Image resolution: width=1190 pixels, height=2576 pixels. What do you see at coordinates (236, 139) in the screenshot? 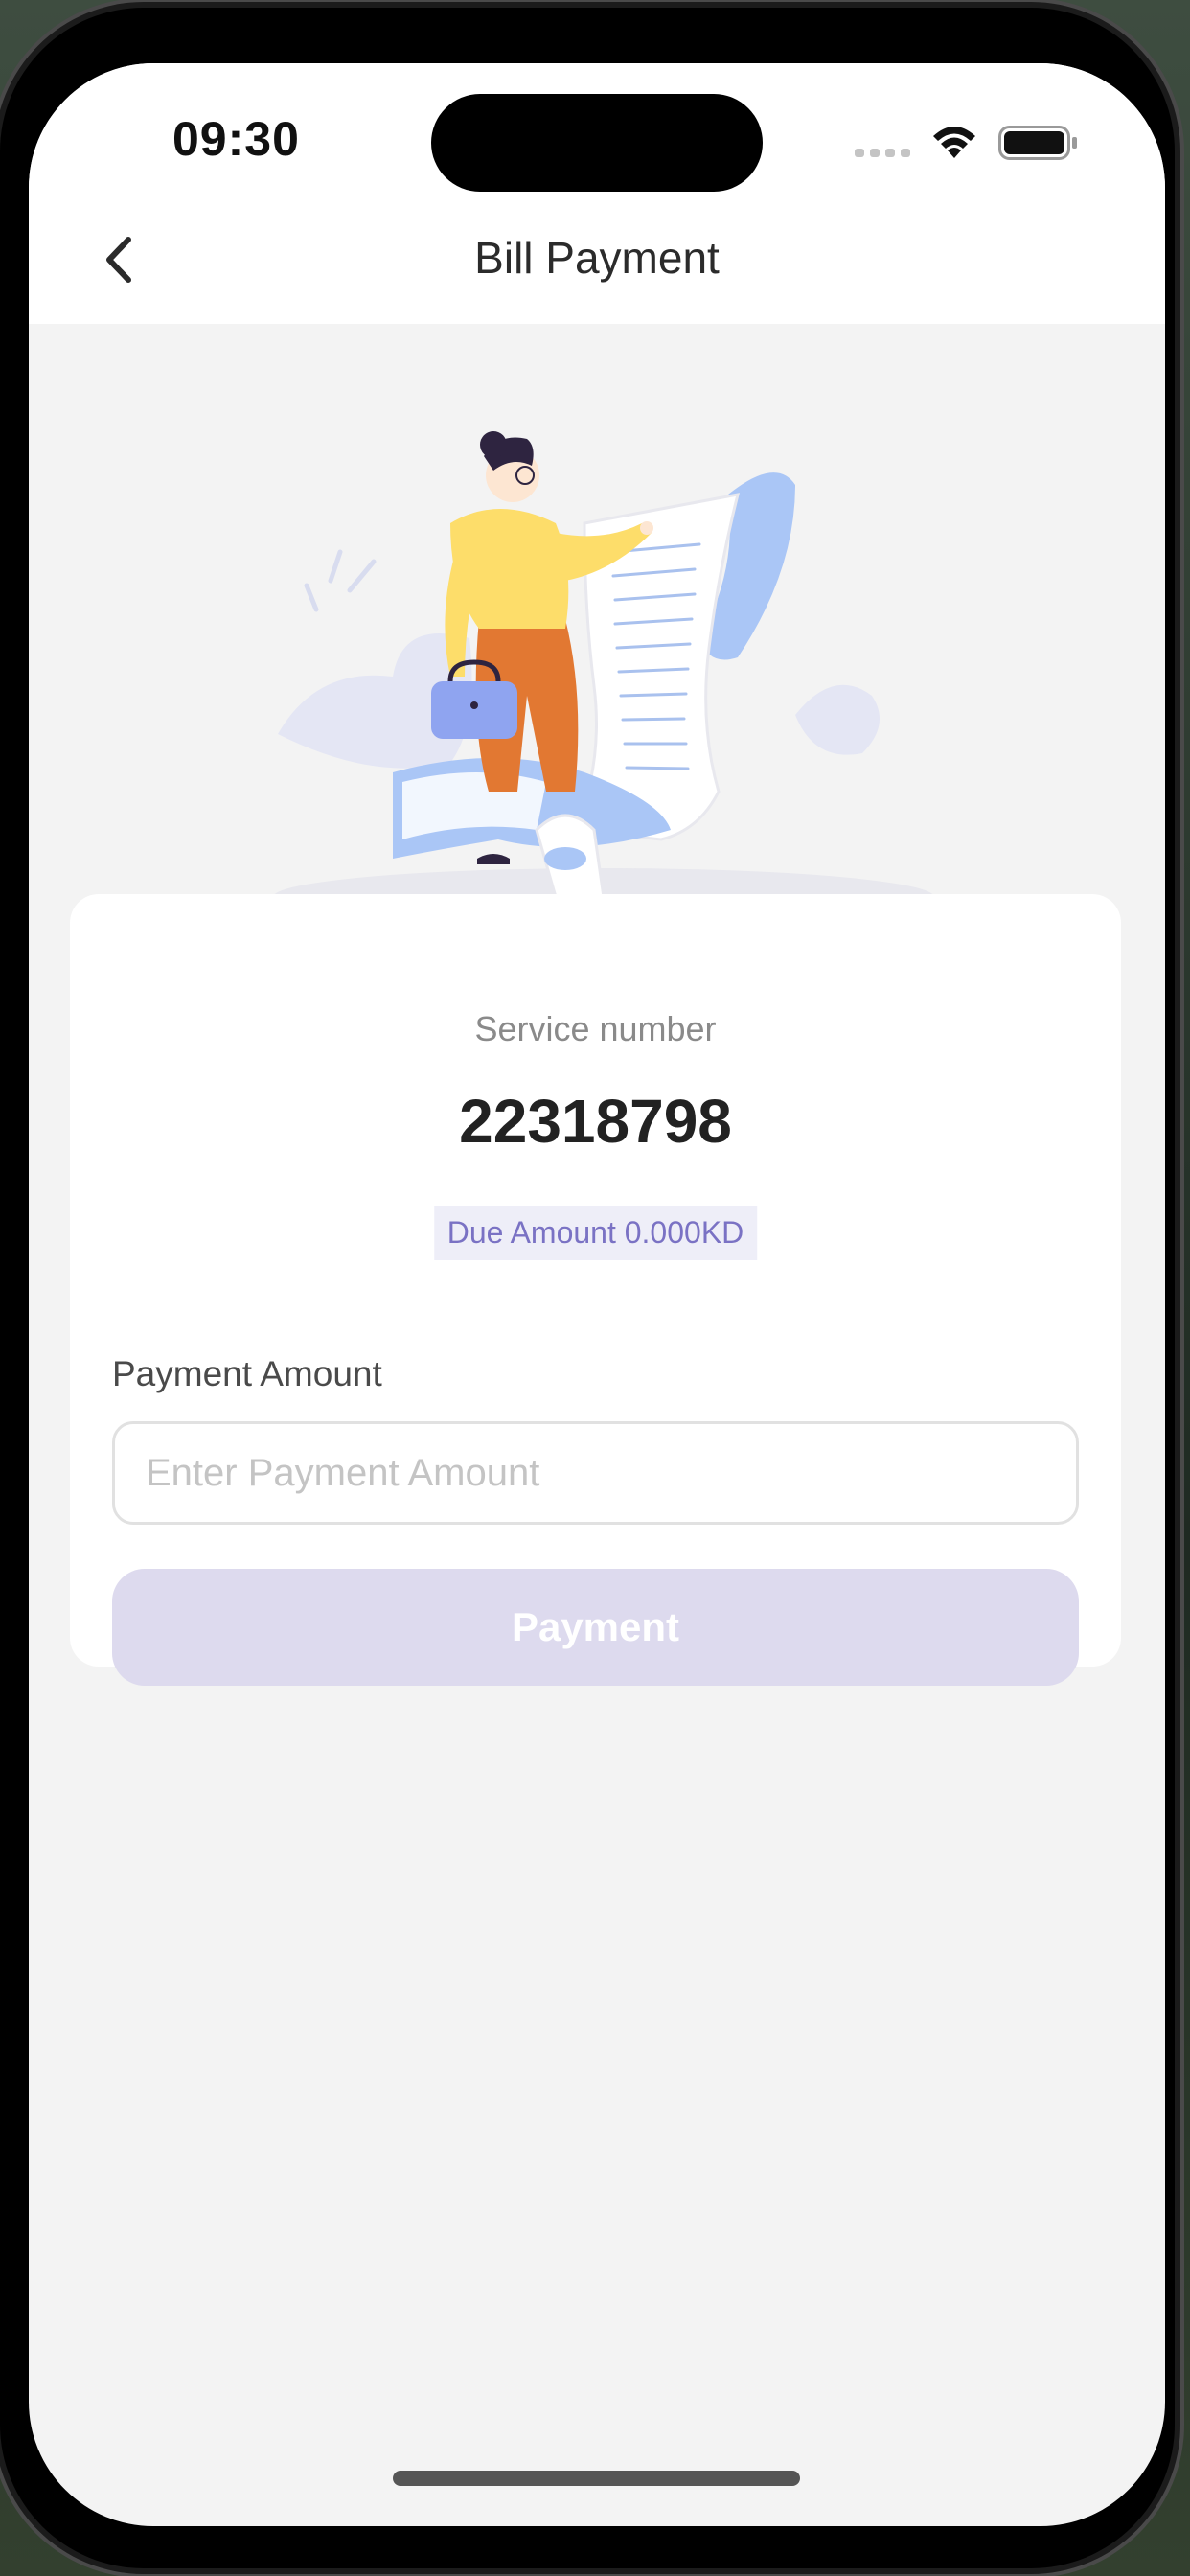
I see `status-time: 09:30` at bounding box center [236, 139].